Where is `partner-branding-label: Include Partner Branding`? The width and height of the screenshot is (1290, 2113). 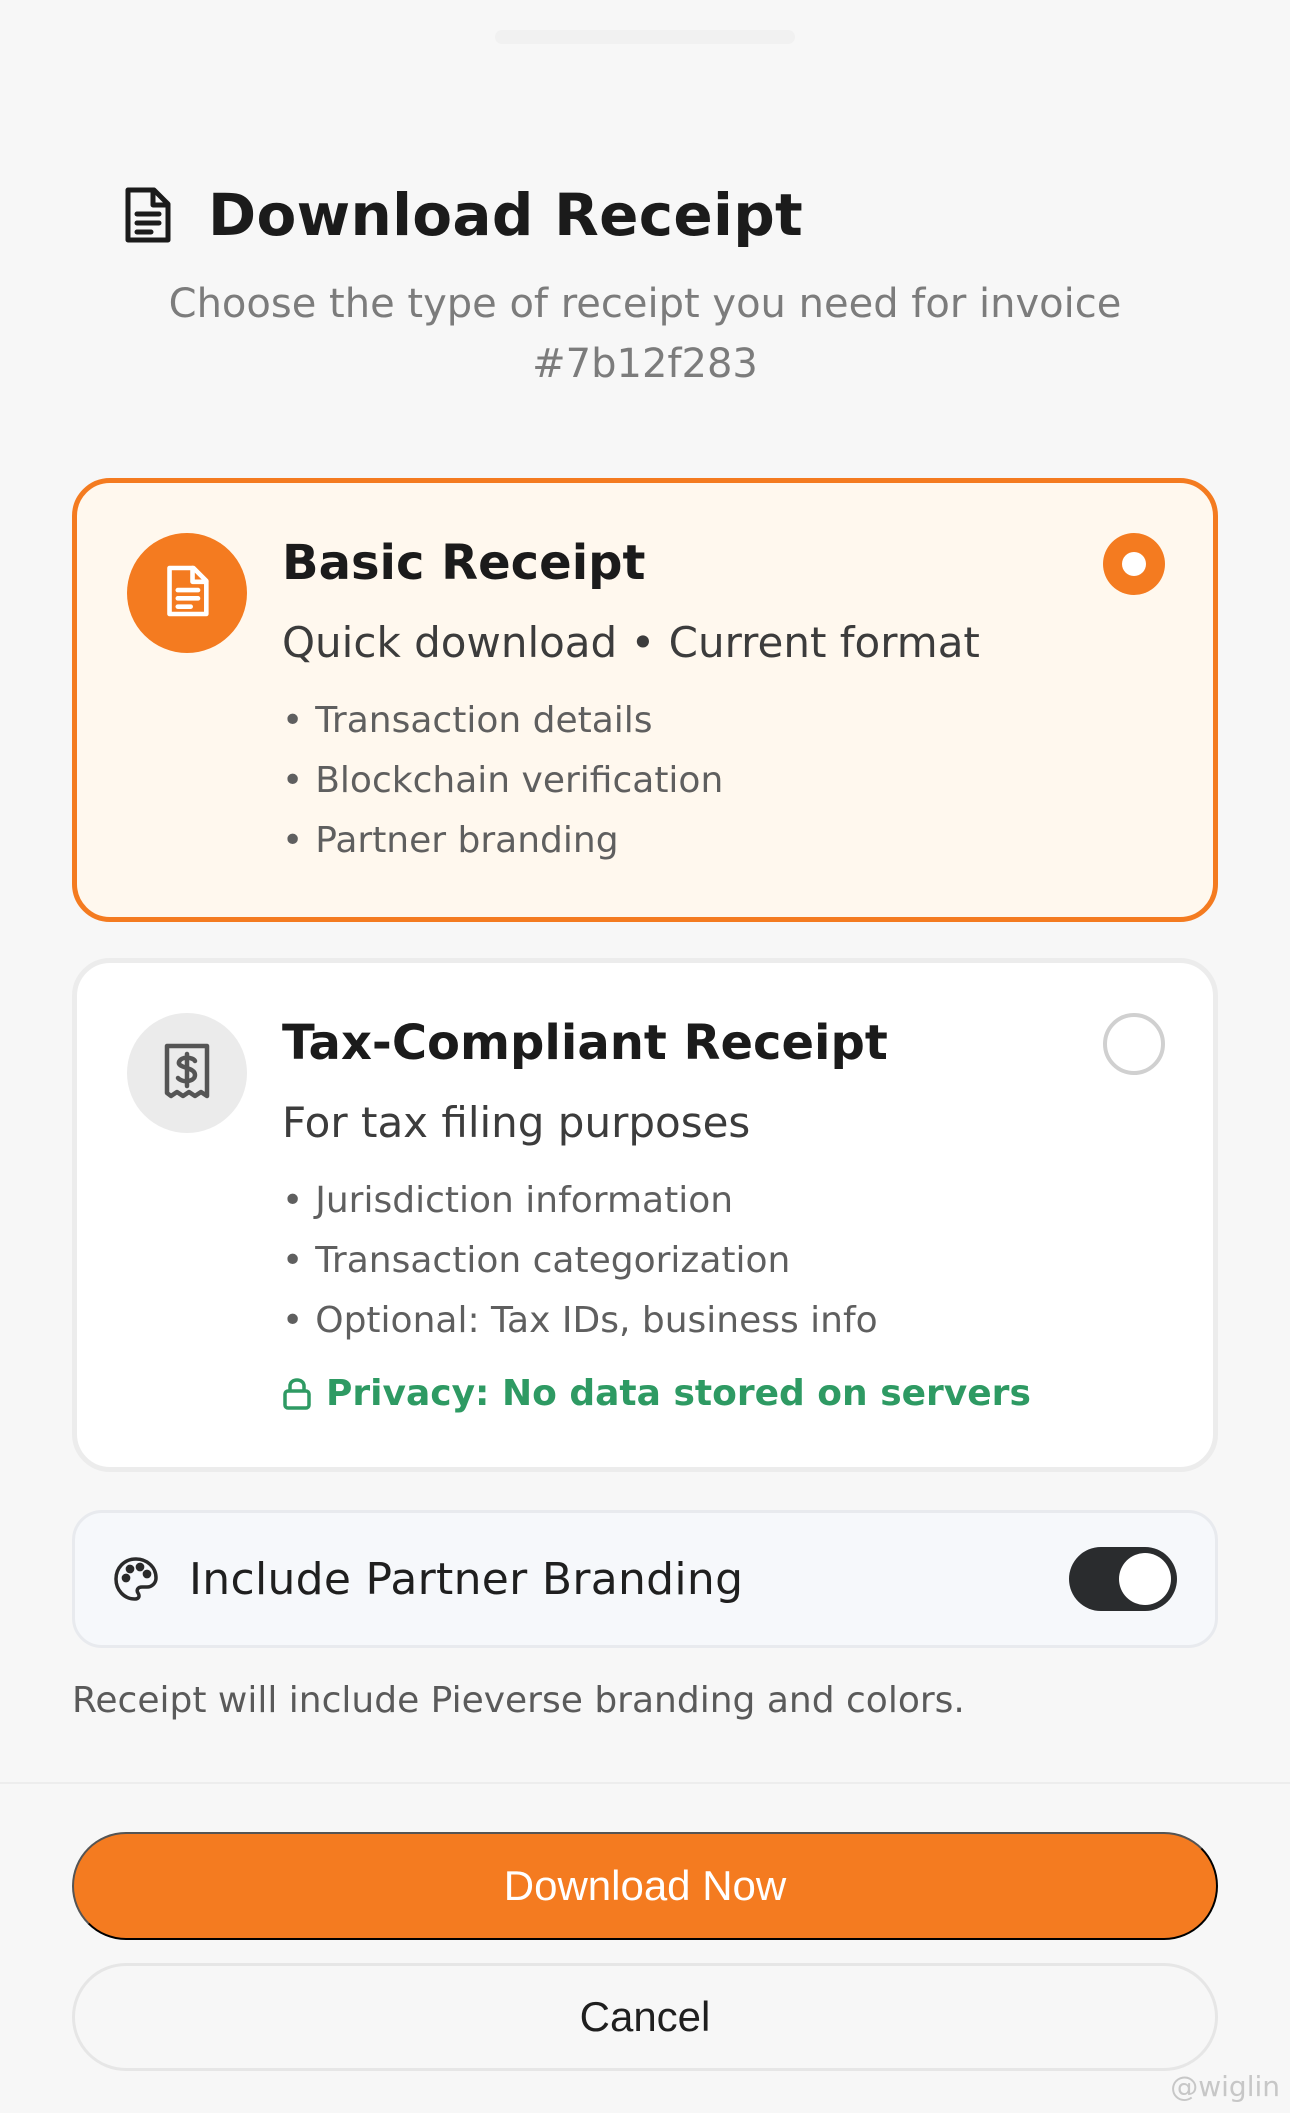 partner-branding-label: Include Partner Branding is located at coordinates (466, 1579).